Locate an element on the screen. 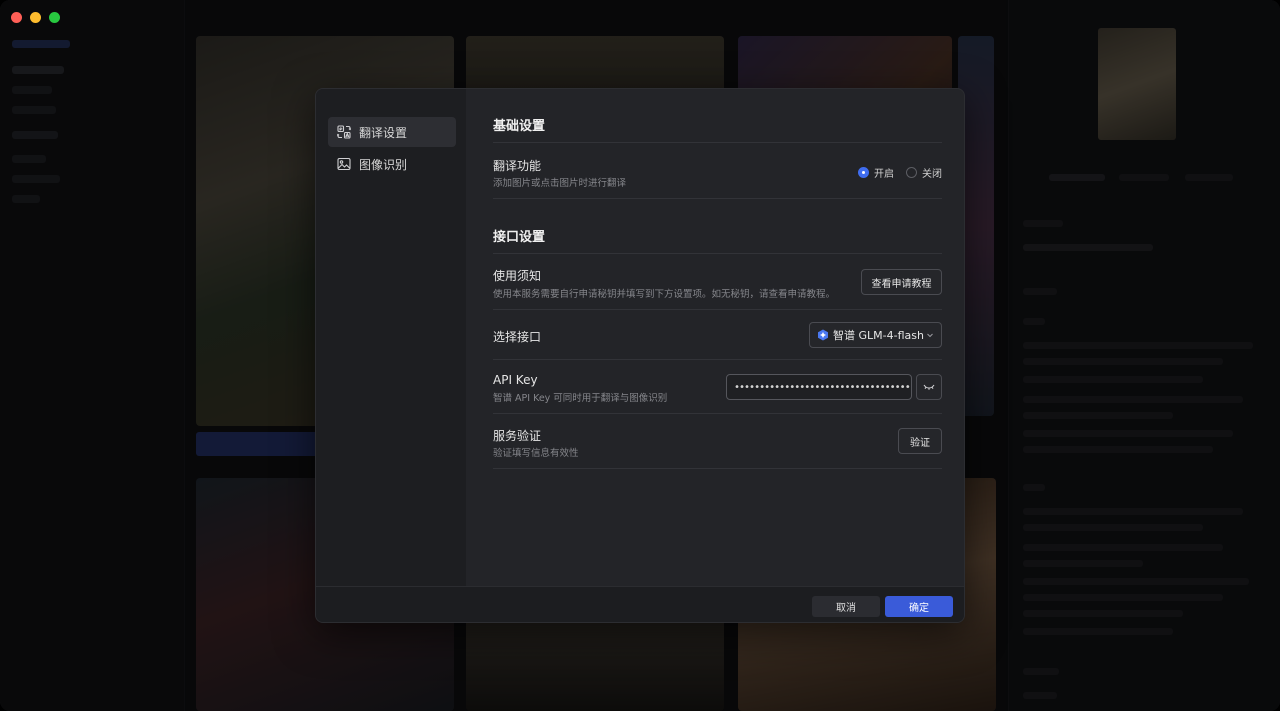 This screenshot has width=1280, height=711. translate-feature-desc: 添加图片或点击图片时进行翻译 is located at coordinates (560, 183).